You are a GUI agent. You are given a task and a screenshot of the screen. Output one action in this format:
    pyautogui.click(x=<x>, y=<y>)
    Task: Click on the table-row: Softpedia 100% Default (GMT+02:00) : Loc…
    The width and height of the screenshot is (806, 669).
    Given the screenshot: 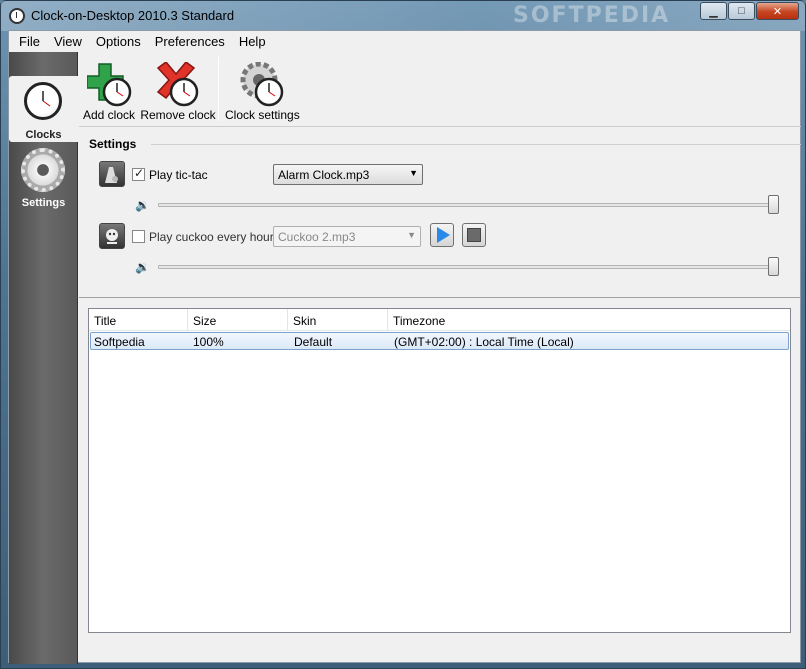 What is the action you would take?
    pyautogui.click(x=439, y=341)
    